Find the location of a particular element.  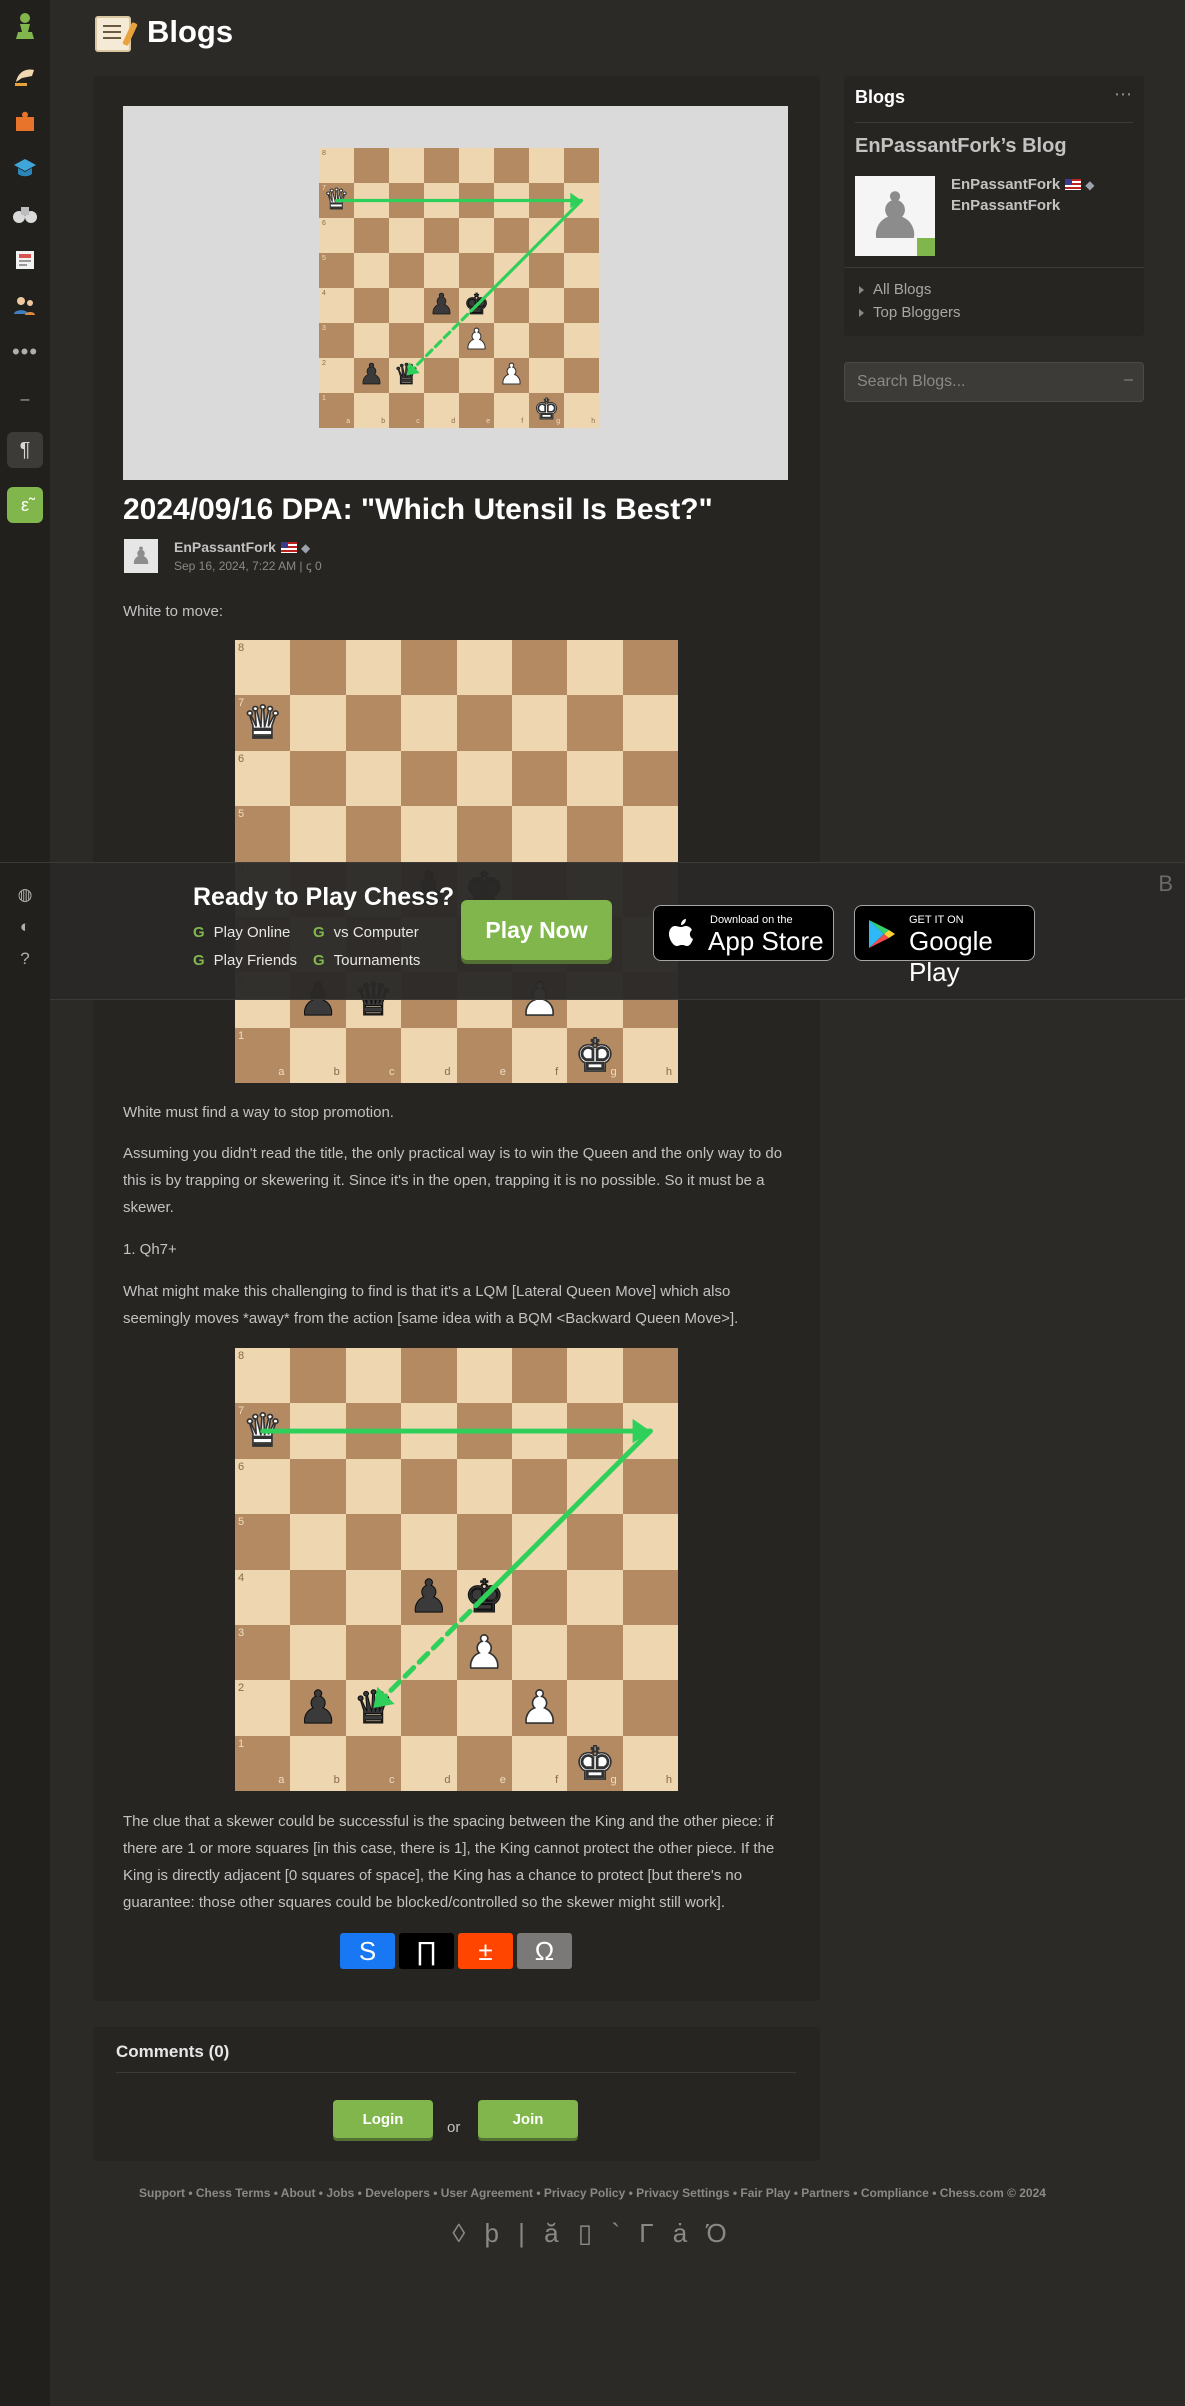

banner-item-label: Play Online is located at coordinates (252, 932).